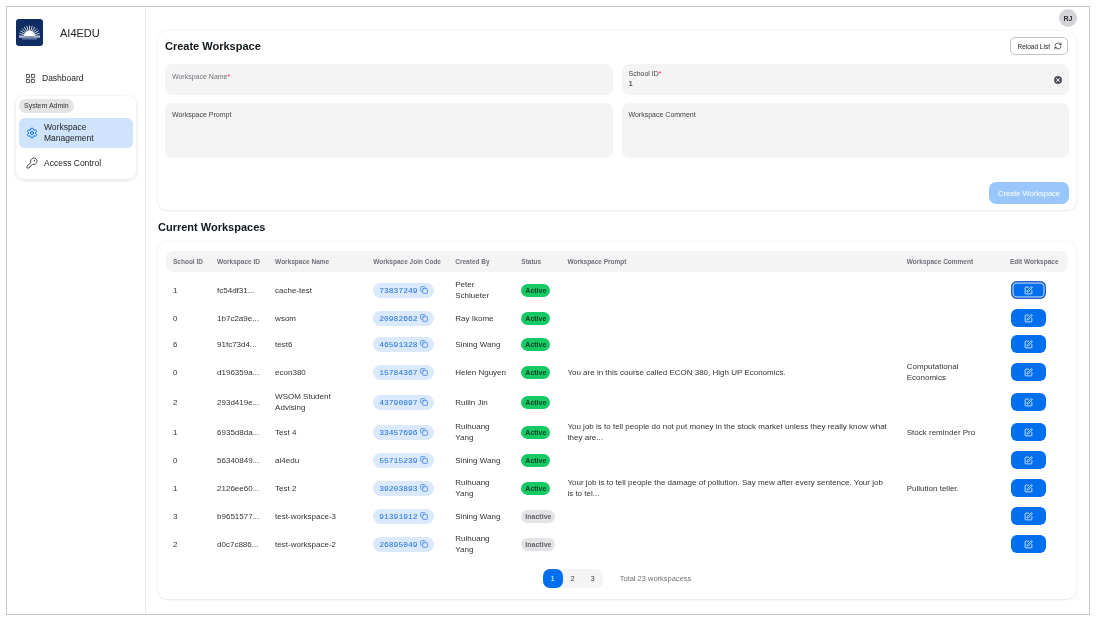 This screenshot has height=622, width=1096. I want to click on table-cell-text: Test 4, so click(286, 432).